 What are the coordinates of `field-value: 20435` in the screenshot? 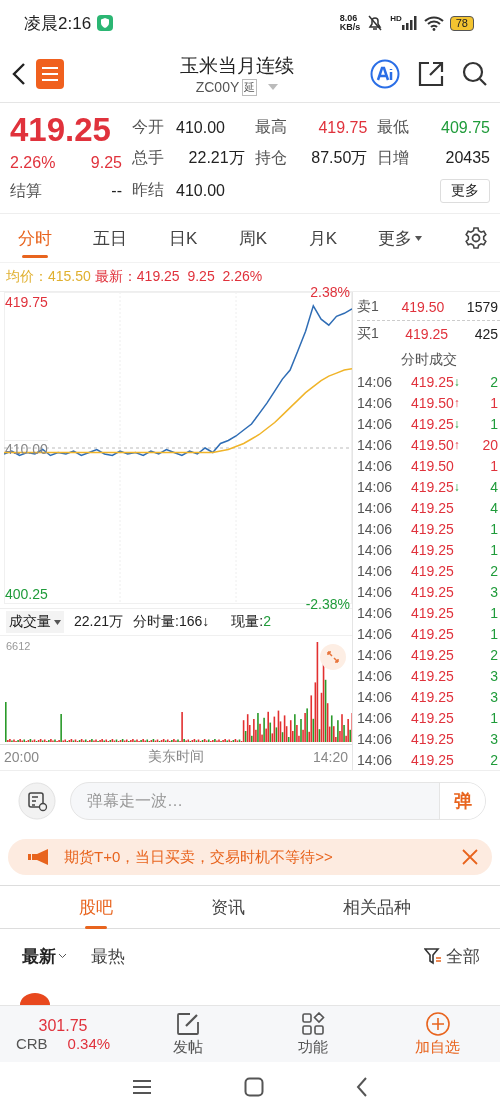 It's located at (467, 158).